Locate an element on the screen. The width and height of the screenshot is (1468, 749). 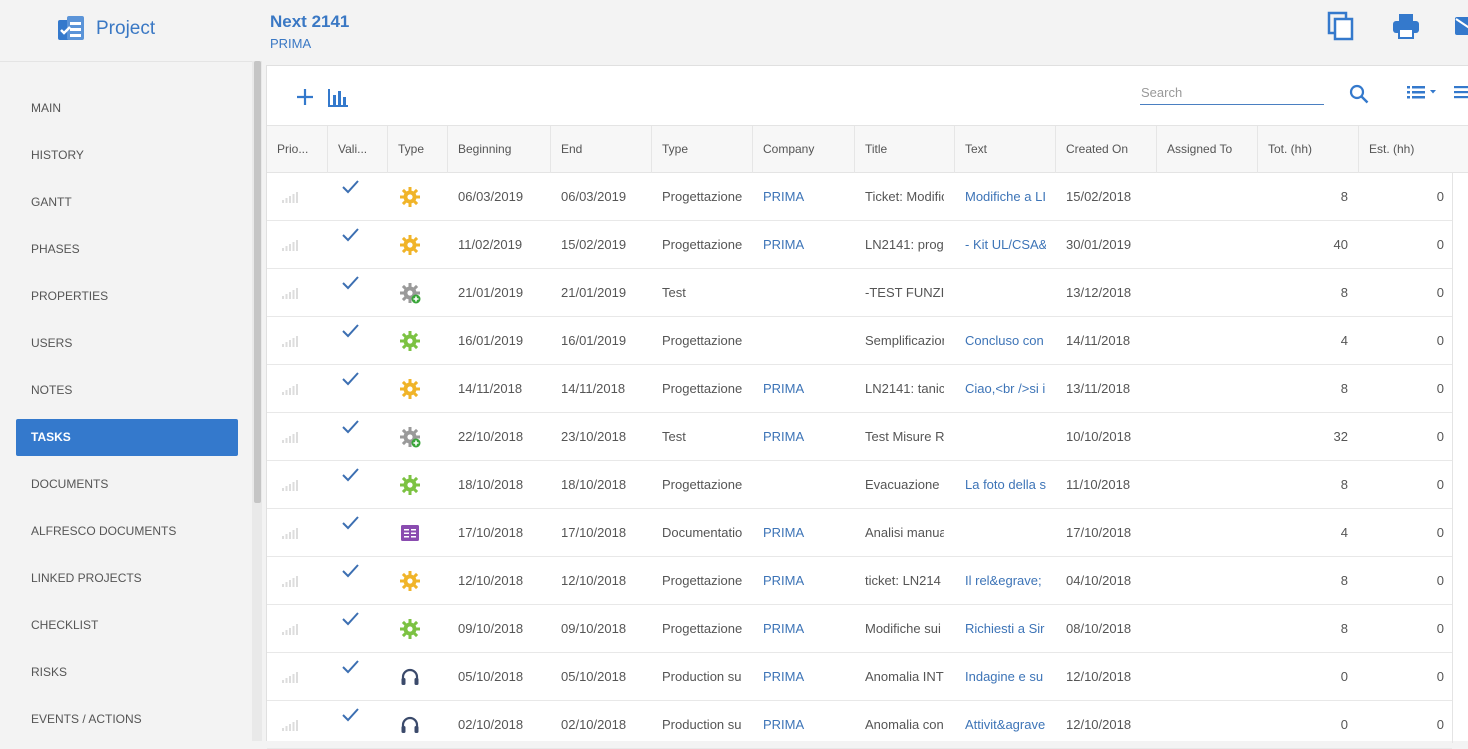
search-input is located at coordinates (1232, 92).